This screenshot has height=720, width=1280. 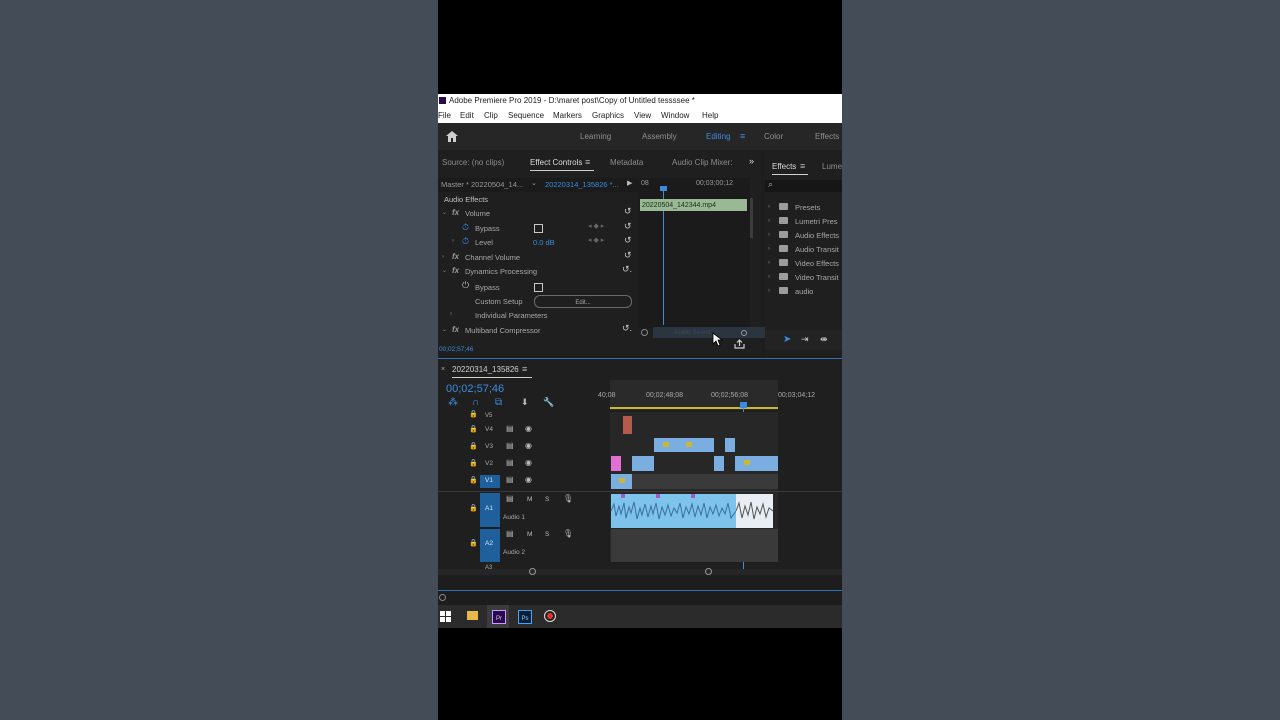 I want to click on menu-window: Window, so click(x=675, y=116).